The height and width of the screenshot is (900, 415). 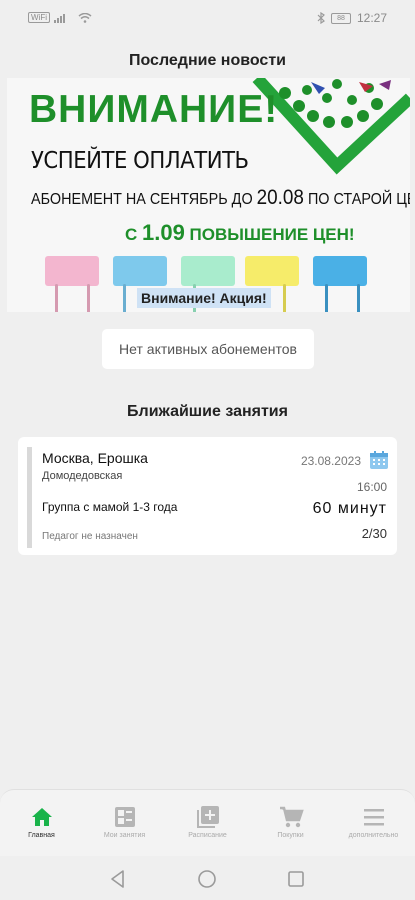 What do you see at coordinates (154, 109) in the screenshot?
I see `banner-headline: ВНИМАНИЕ!` at bounding box center [154, 109].